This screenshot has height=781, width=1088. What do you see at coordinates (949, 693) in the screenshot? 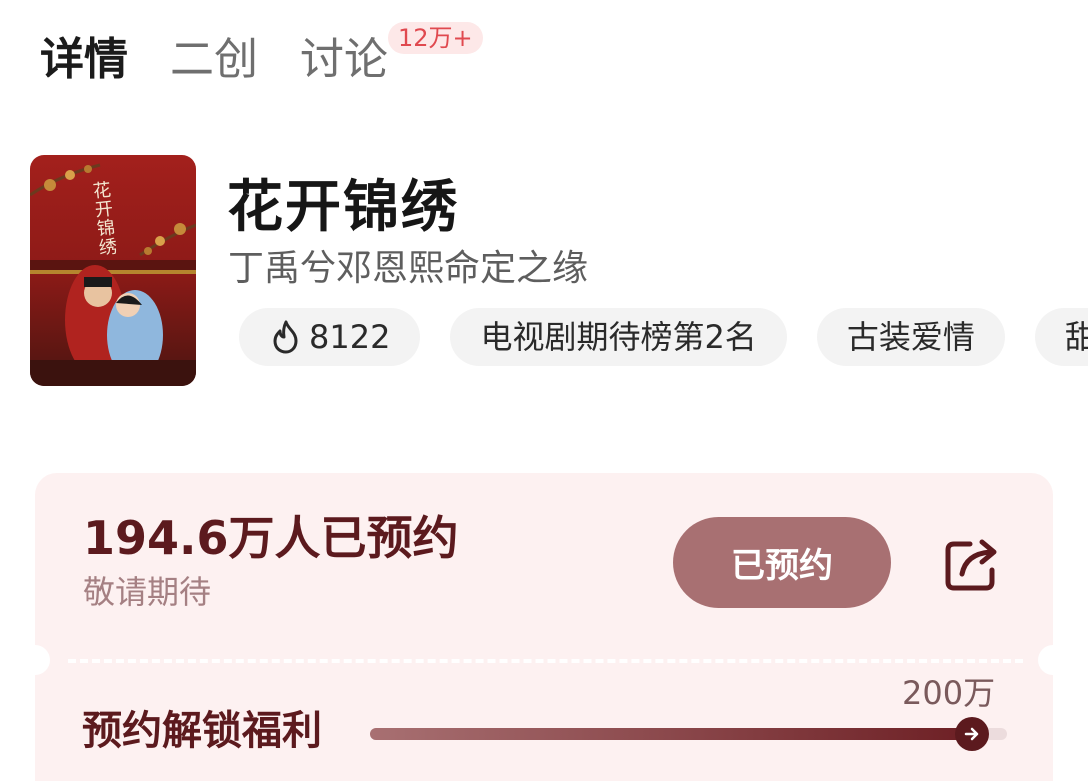
I see `goal-label: 200万` at bounding box center [949, 693].